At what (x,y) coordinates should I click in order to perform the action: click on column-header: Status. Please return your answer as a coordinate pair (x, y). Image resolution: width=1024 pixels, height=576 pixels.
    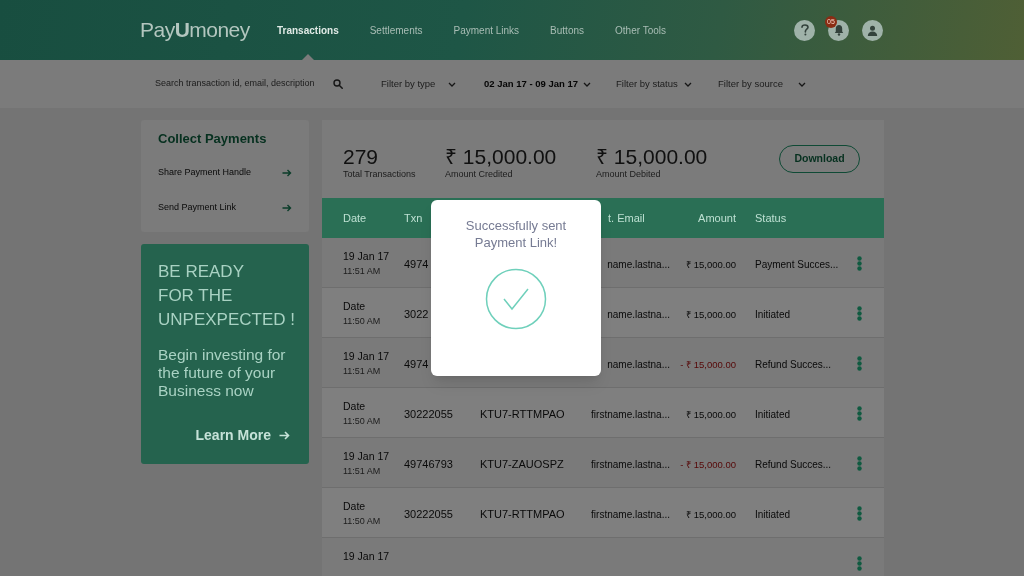
    Looking at the image, I should click on (771, 217).